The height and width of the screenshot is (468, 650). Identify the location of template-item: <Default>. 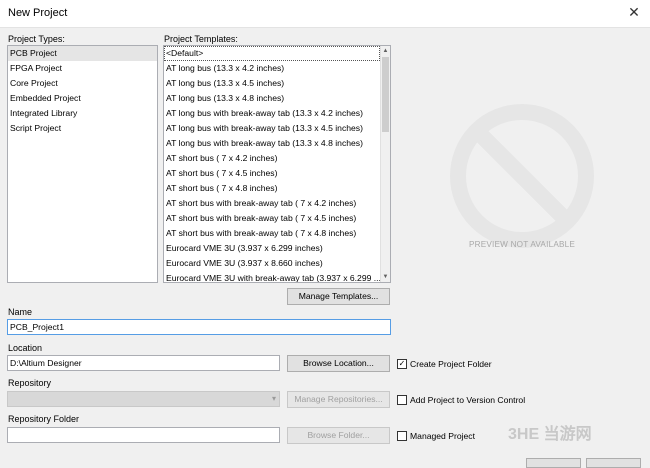
(272, 53).